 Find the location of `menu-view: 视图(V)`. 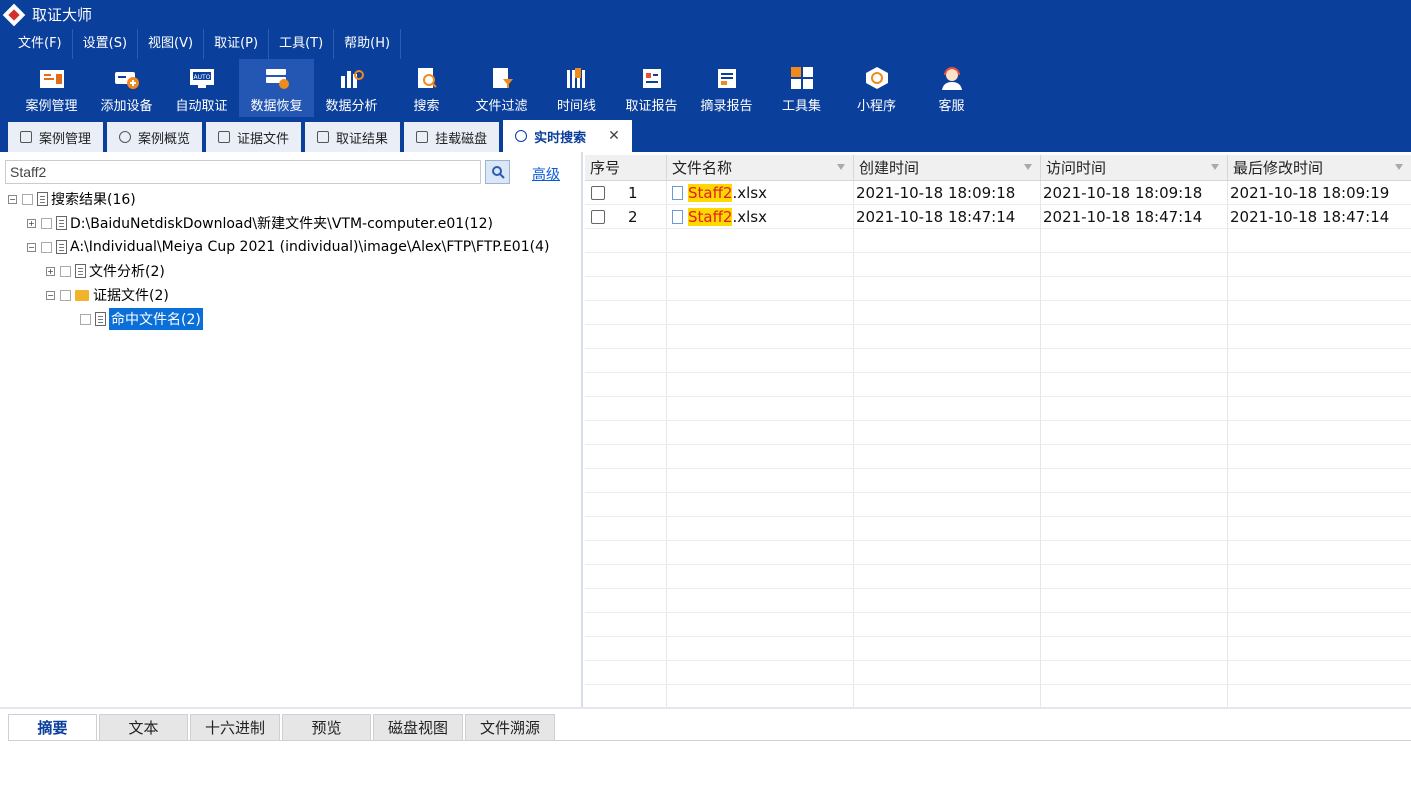

menu-view: 视图(V) is located at coordinates (171, 44).